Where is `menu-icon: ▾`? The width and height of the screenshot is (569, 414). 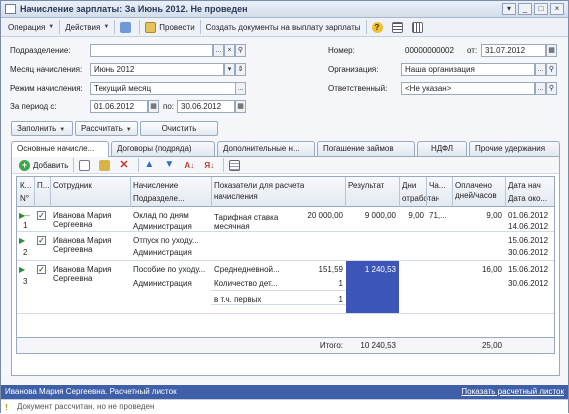
menu-icon: ▾ is located at coordinates (509, 9).